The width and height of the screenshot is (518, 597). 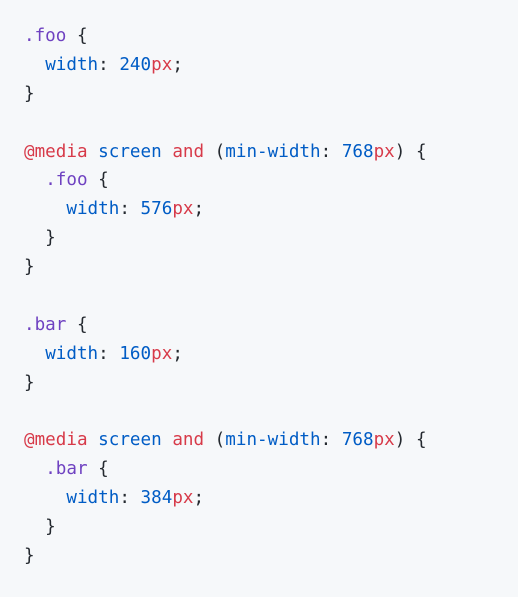 I want to click on css-number: 240, so click(x=135, y=64).